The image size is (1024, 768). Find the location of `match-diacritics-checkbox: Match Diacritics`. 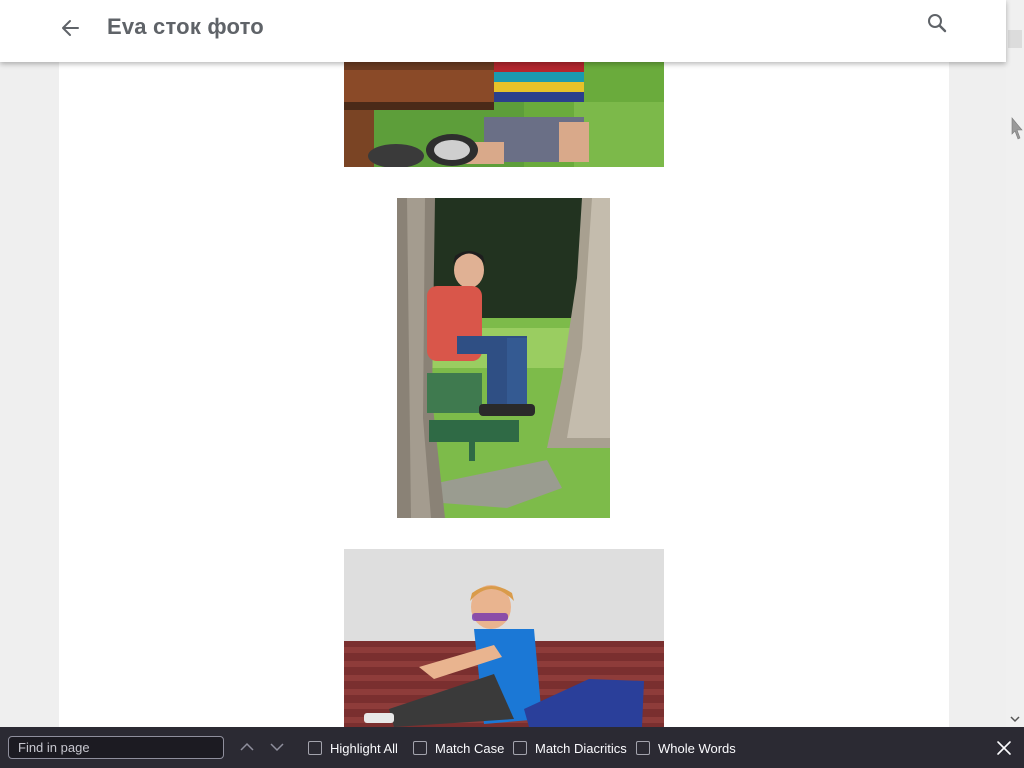

match-diacritics-checkbox: Match Diacritics is located at coordinates (570, 748).